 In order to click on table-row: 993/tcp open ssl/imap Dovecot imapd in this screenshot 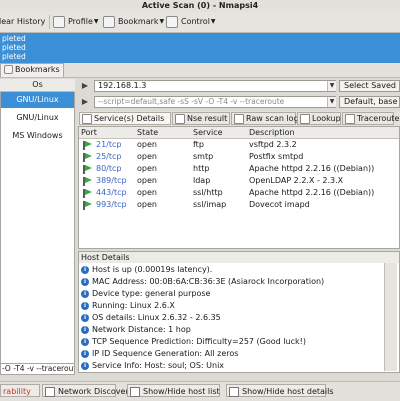, I will do `click(239, 205)`.